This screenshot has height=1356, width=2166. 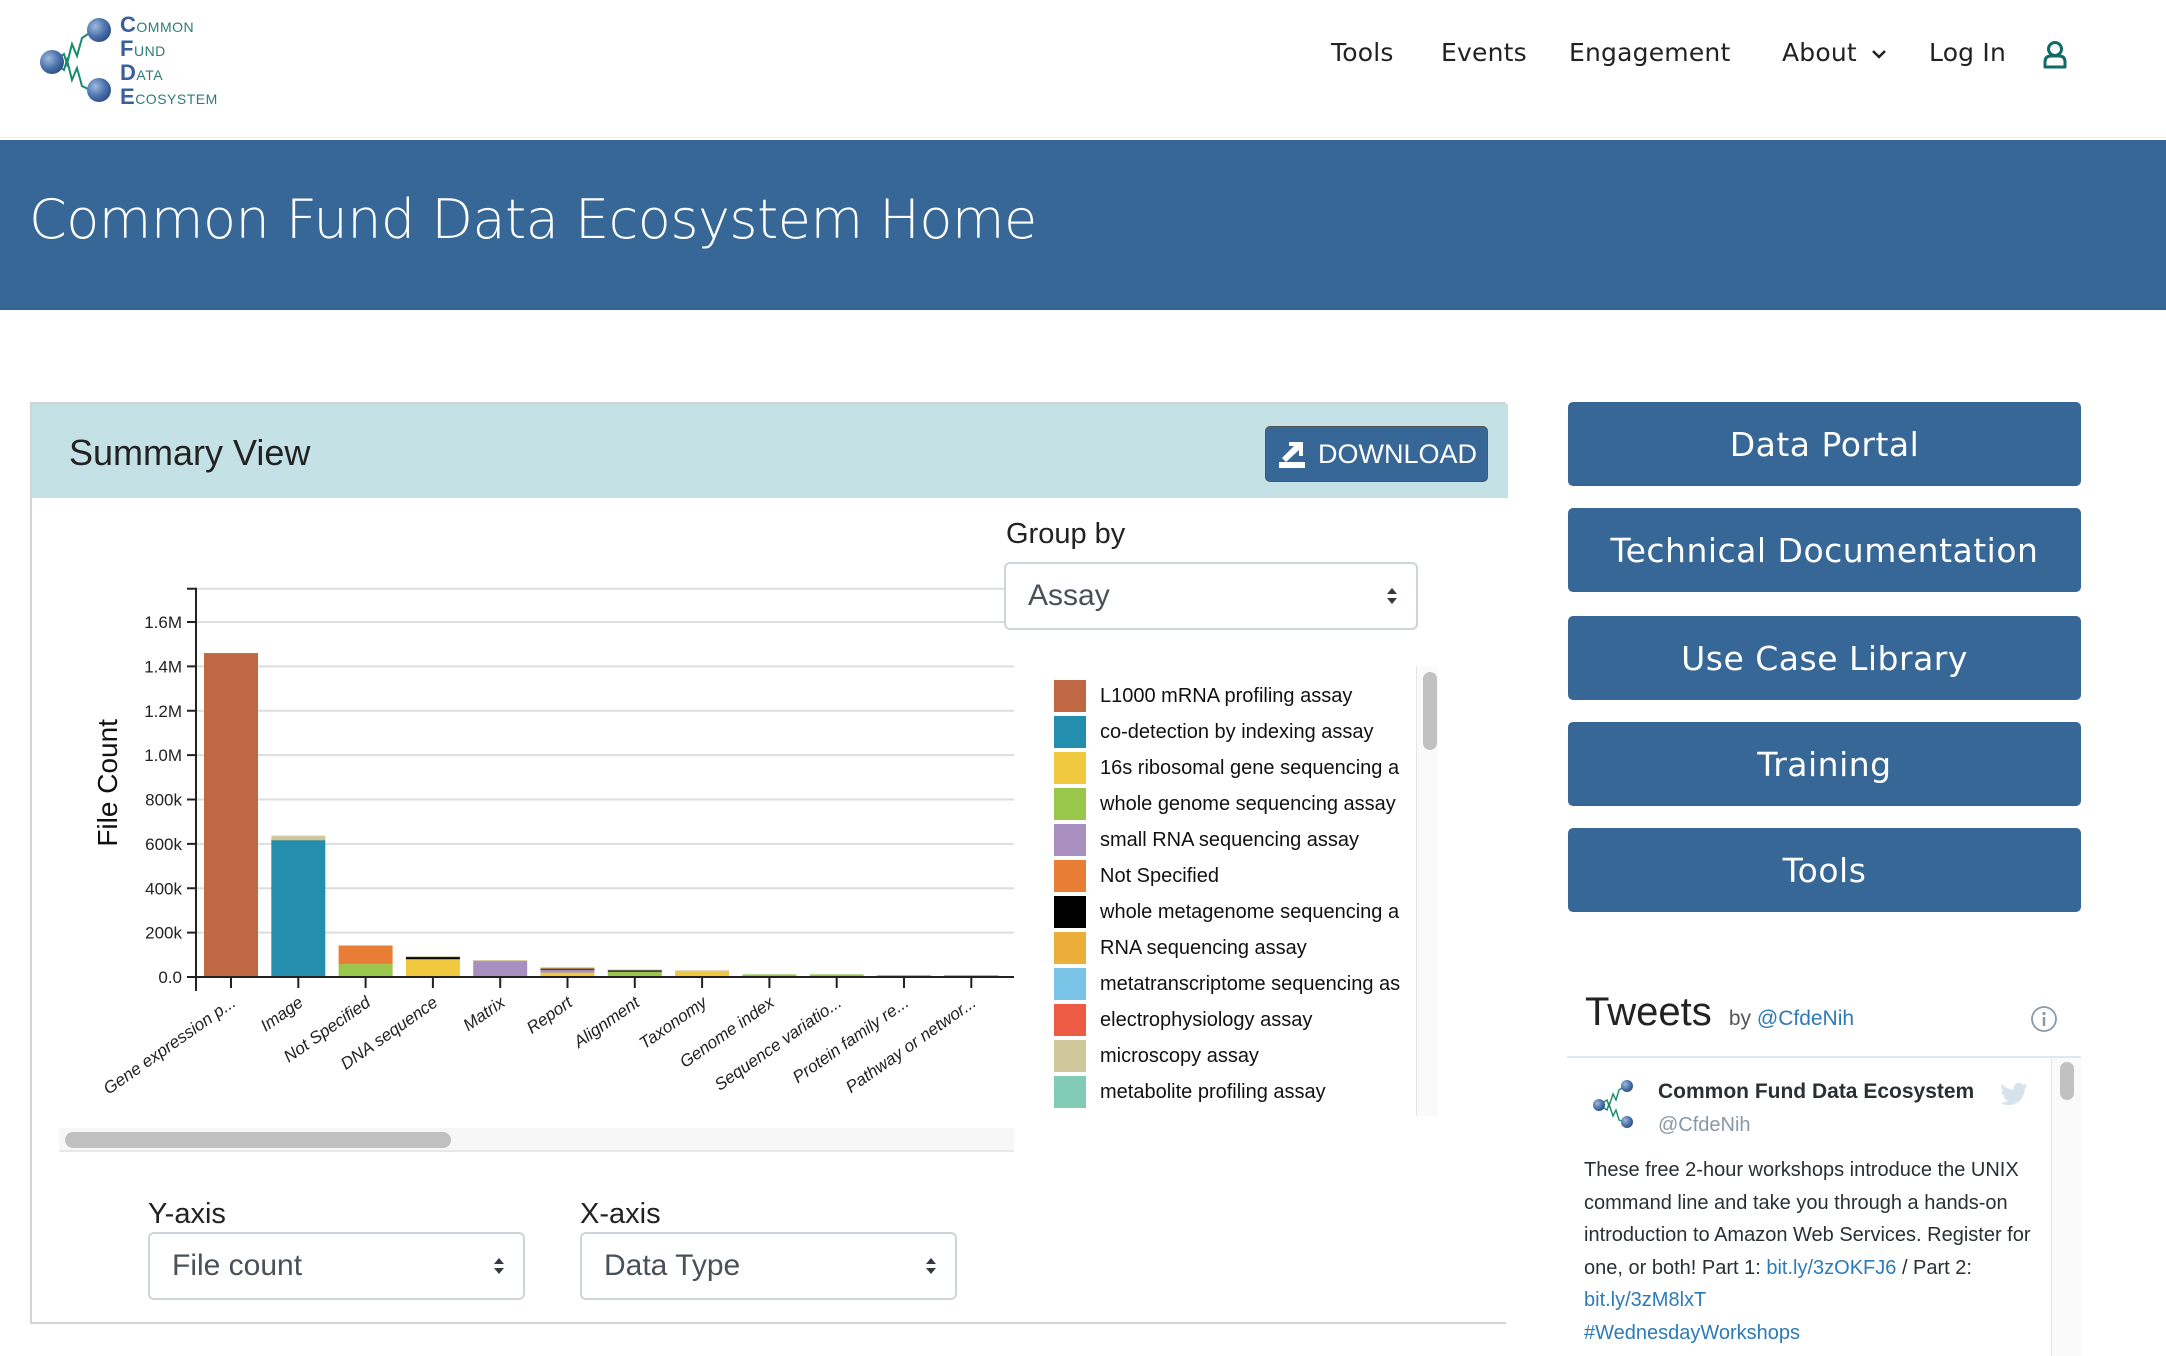 I want to click on logo-line-1: COMMON, so click(x=157, y=24).